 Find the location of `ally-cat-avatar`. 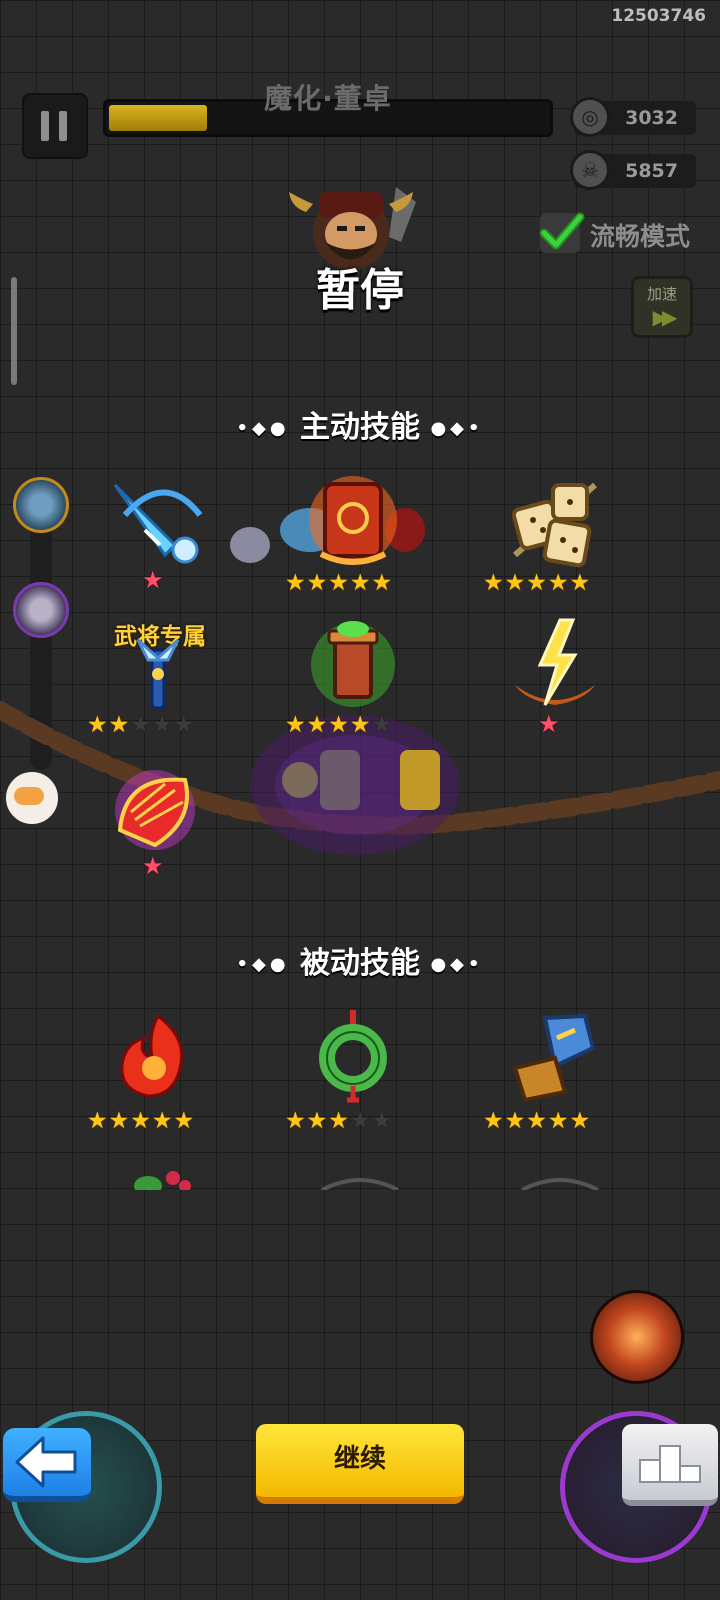

ally-cat-avatar is located at coordinates (41, 610).